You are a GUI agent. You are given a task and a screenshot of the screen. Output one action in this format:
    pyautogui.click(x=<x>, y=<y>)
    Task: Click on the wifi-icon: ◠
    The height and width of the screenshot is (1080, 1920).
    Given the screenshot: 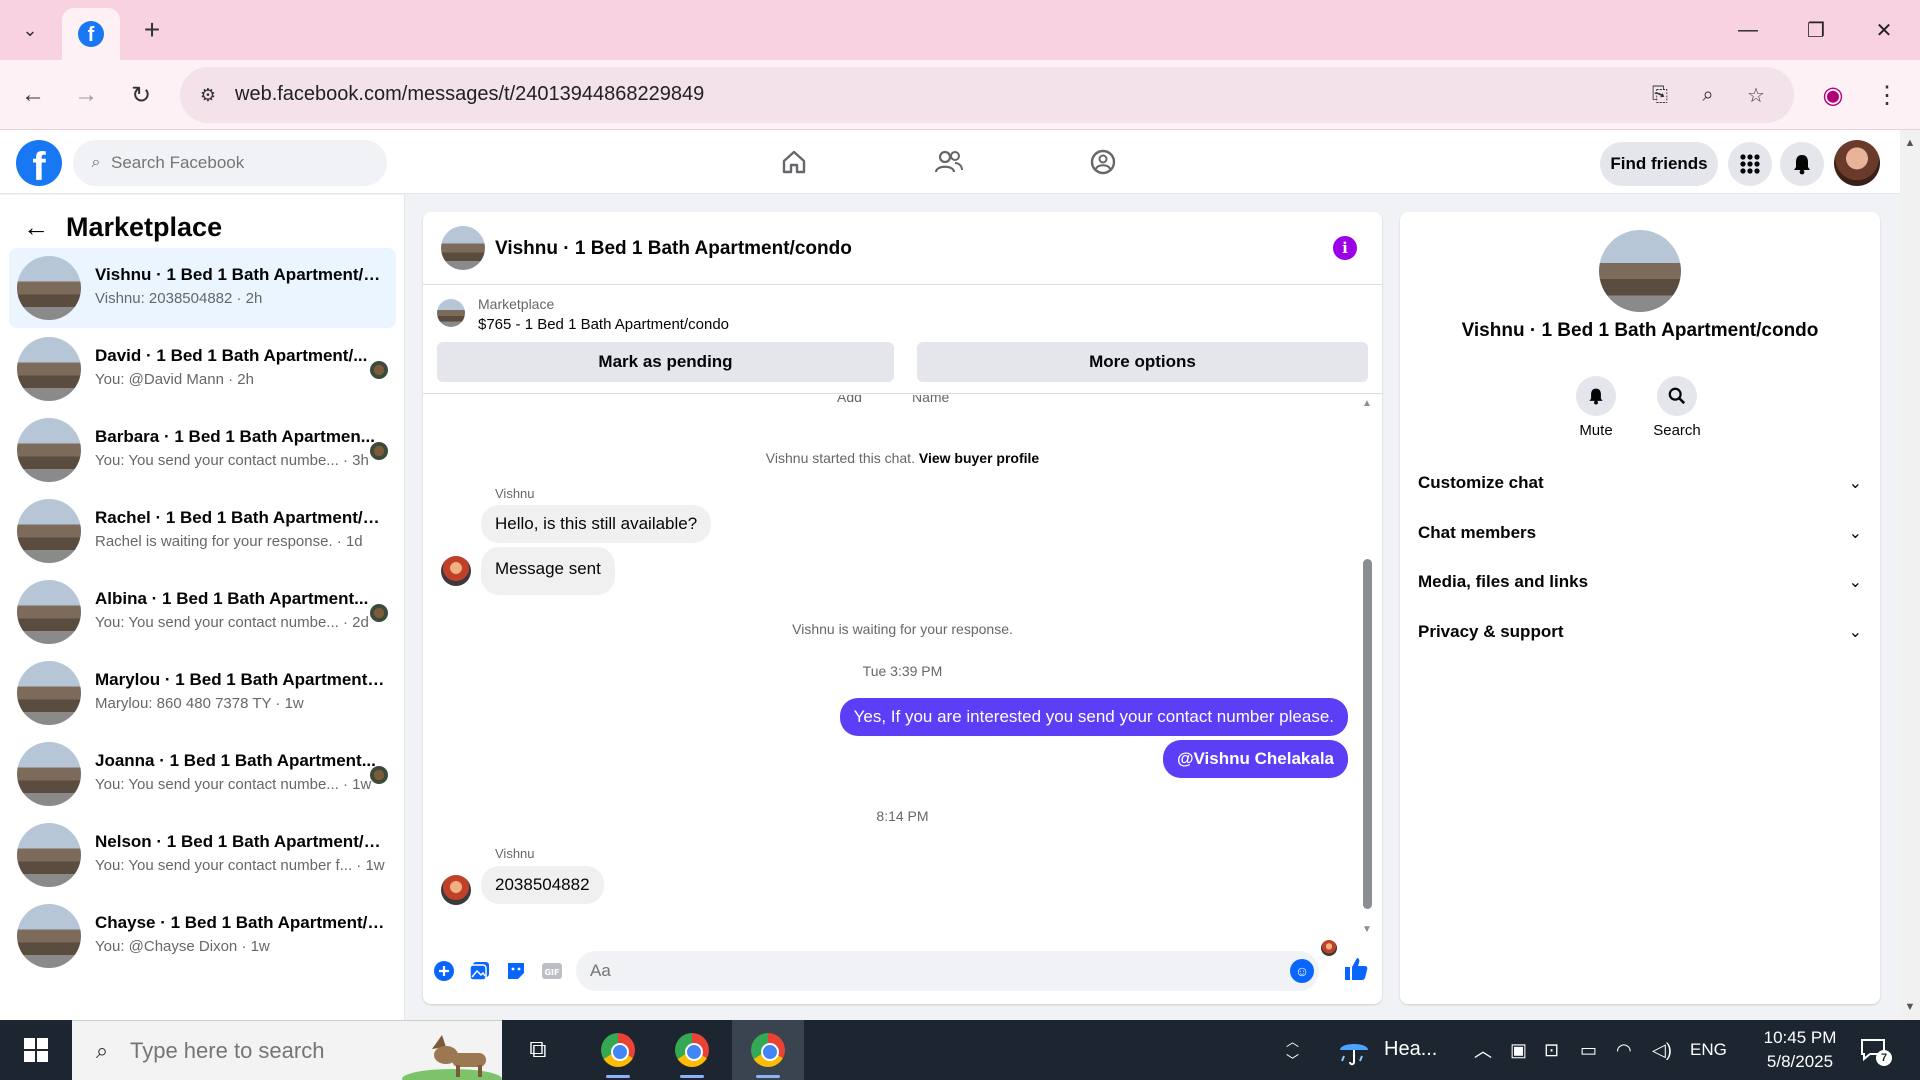 What is the action you would take?
    pyautogui.click(x=1624, y=1050)
    